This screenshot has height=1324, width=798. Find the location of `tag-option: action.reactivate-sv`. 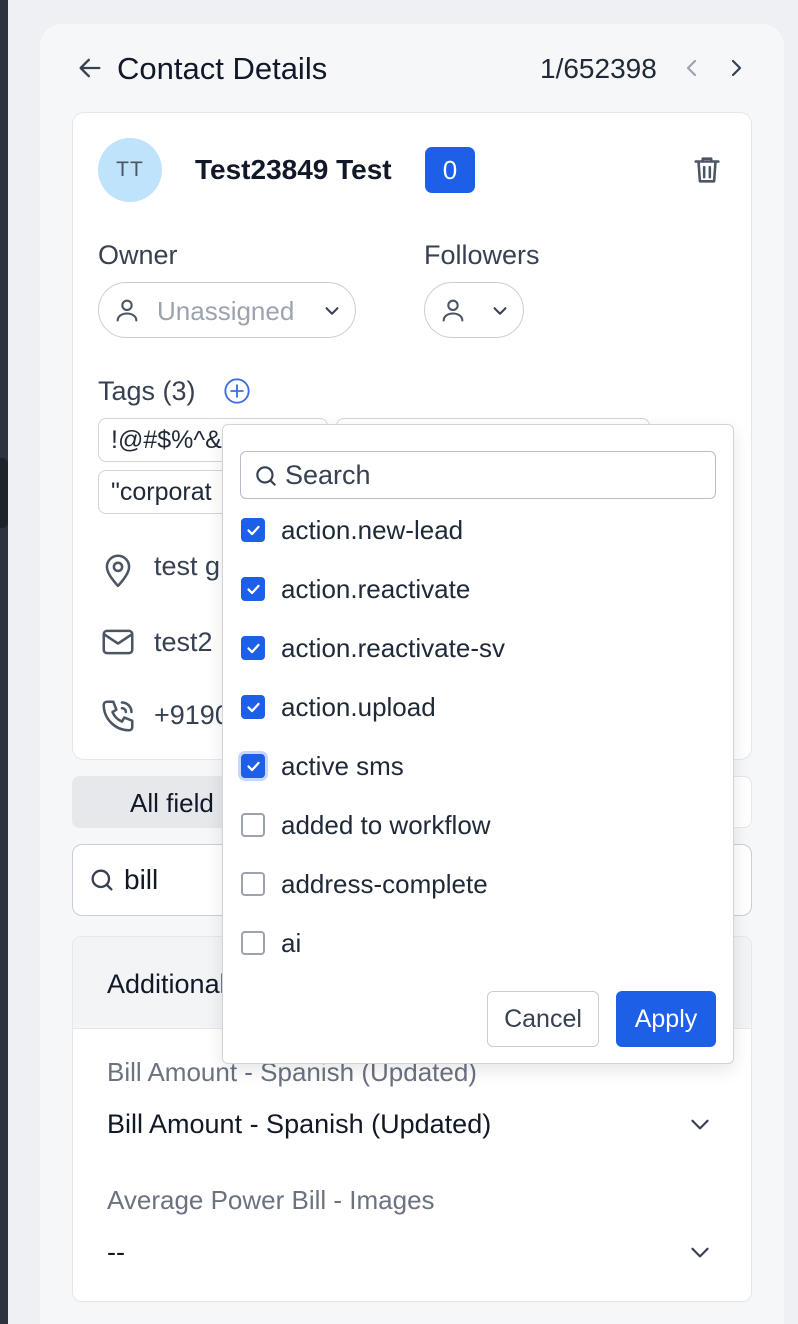

tag-option: action.reactivate-sv is located at coordinates (479, 649).